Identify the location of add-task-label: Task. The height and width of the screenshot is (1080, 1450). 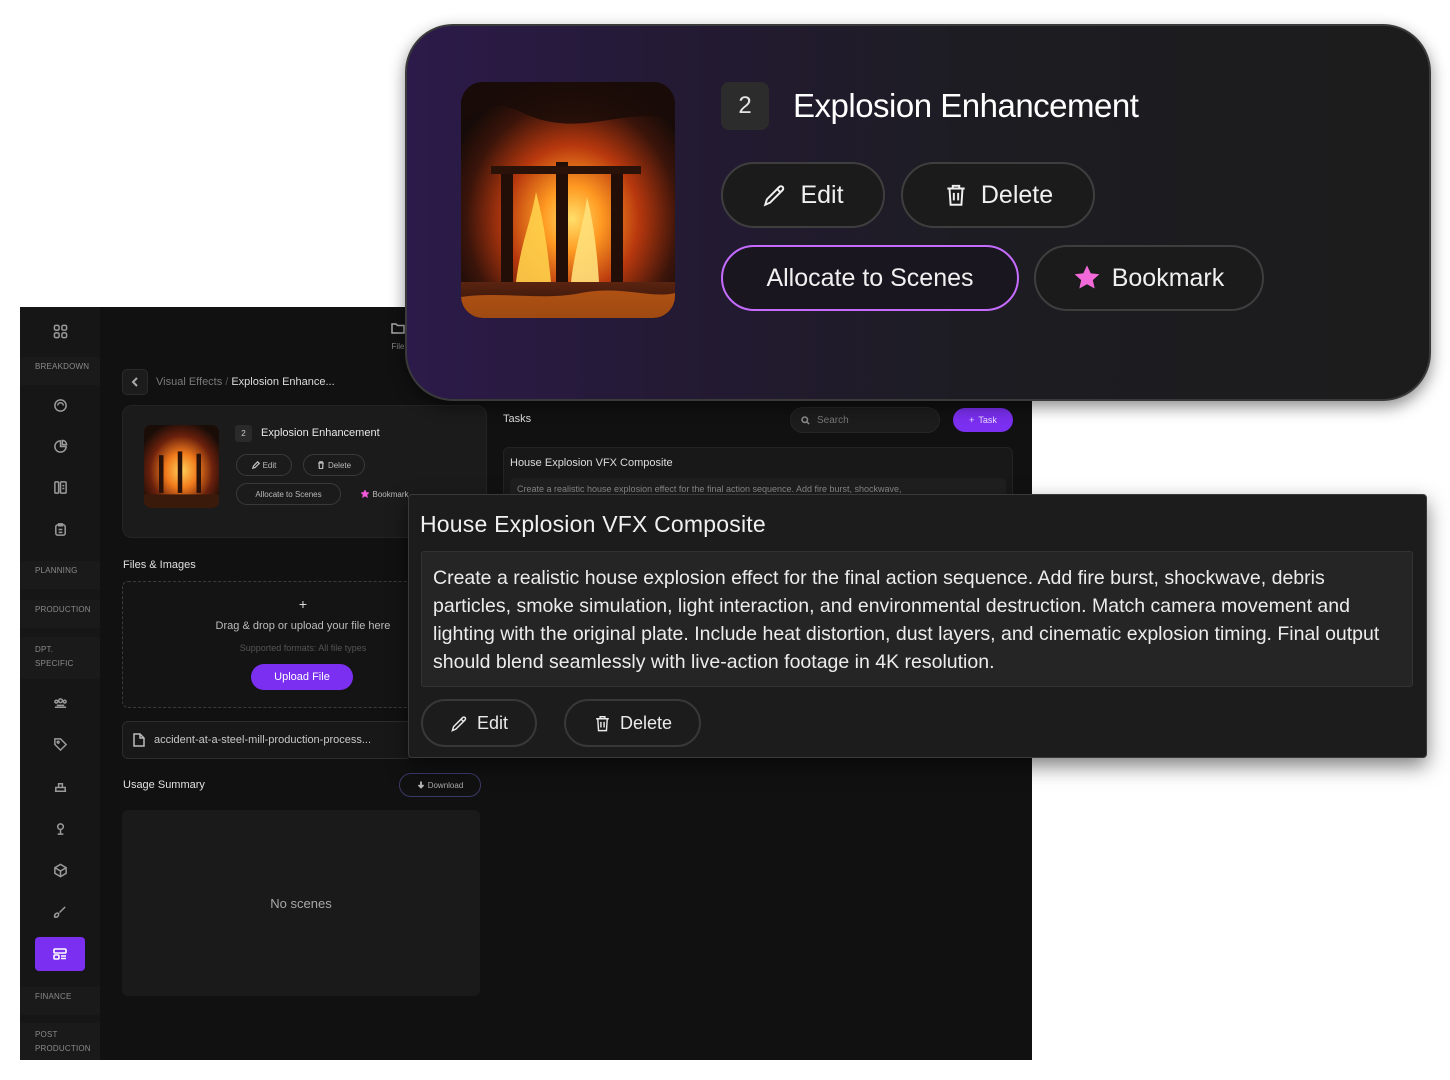
(987, 420).